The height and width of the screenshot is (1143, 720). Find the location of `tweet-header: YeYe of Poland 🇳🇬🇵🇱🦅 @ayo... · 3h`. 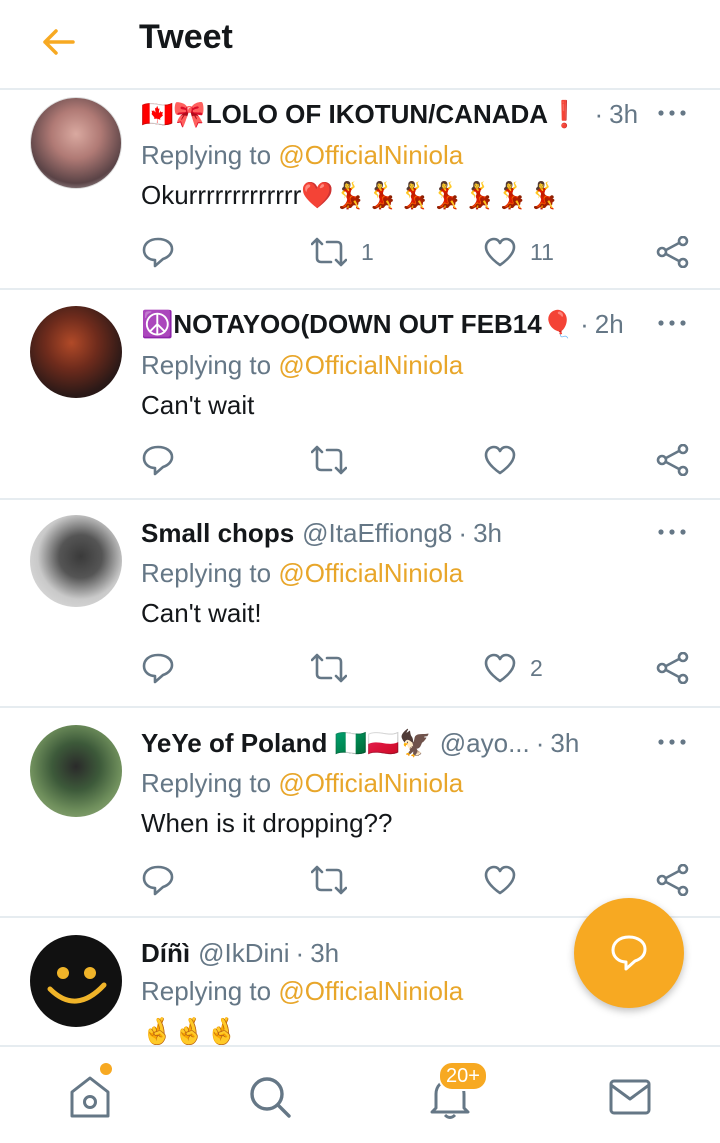

tweet-header: YeYe of Poland 🇳🇬🇵🇱🦅 @ayo... · 3h is located at coordinates (390, 743).